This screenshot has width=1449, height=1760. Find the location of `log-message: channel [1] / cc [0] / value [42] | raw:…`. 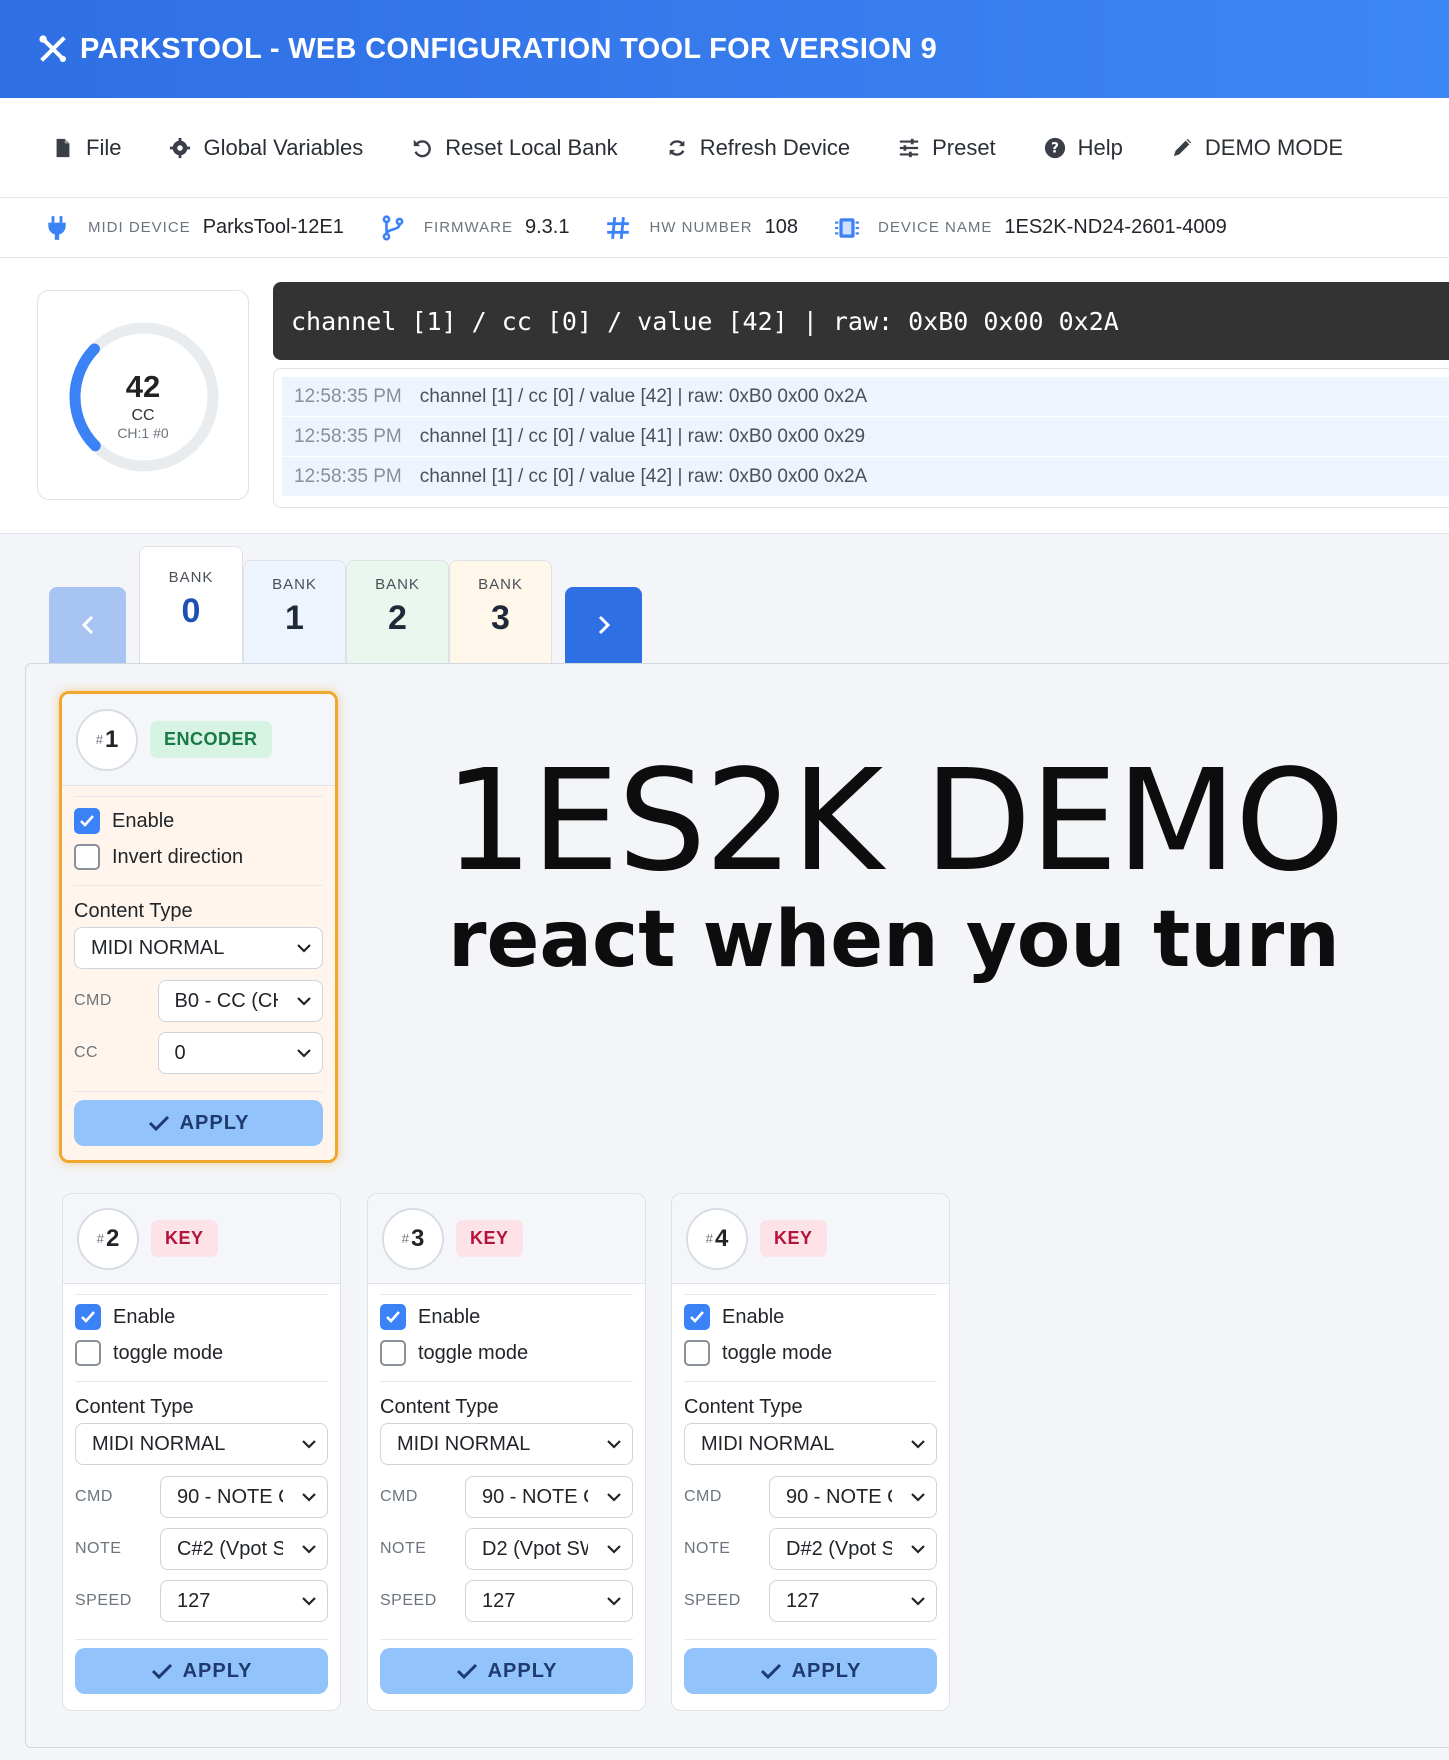

log-message: channel [1] / cc [0] / value [42] | raw:… is located at coordinates (643, 396).